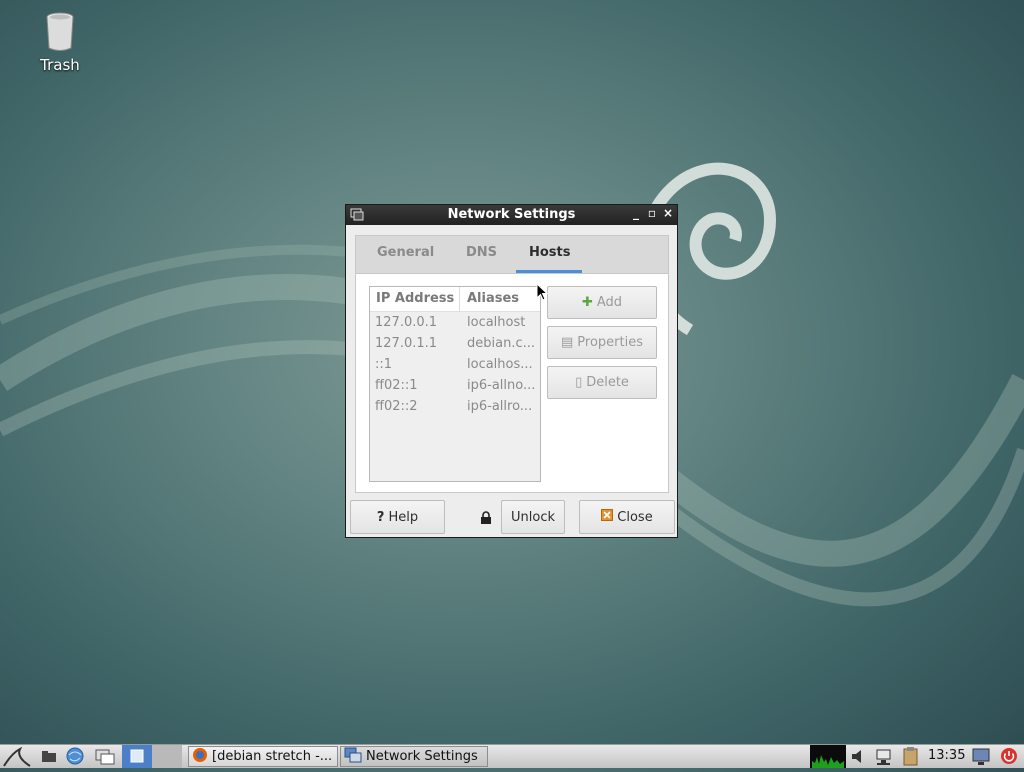 The width and height of the screenshot is (1024, 772). I want to click on web-browser-icon, so click(75, 756).